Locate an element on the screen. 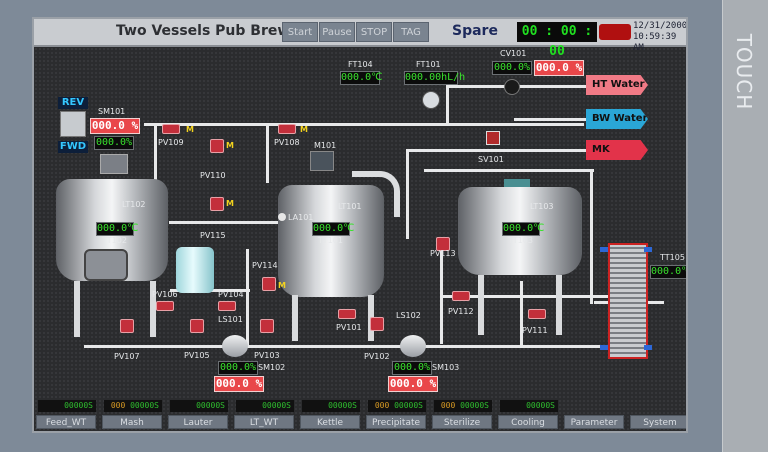 Image resolution: width=768 pixels, height=452 pixels. mill-switch-icon is located at coordinates (73, 124).